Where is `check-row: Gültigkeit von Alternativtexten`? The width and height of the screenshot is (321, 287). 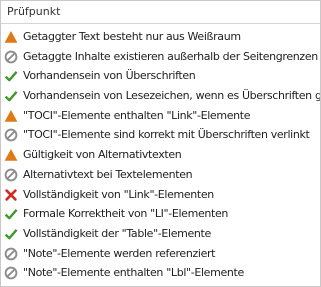
check-row: Gültigkeit von Alternativtexten is located at coordinates (160, 155).